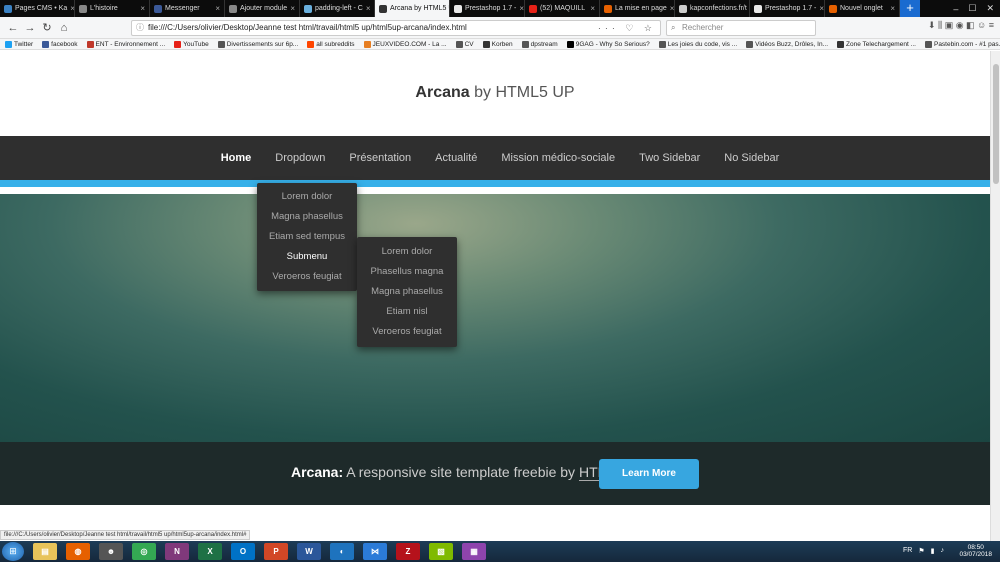 The height and width of the screenshot is (562, 1000). I want to click on page-scrollbar, so click(995, 296).